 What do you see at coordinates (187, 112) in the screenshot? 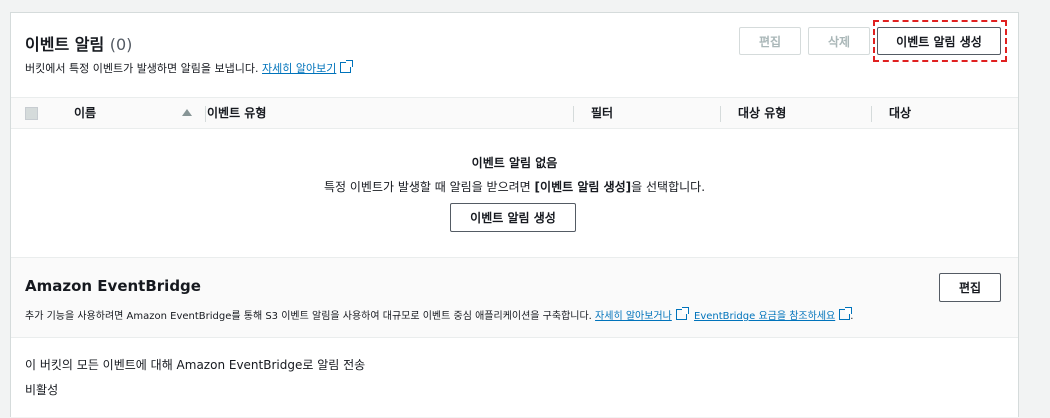
I see `sort-ascending-icon` at bounding box center [187, 112].